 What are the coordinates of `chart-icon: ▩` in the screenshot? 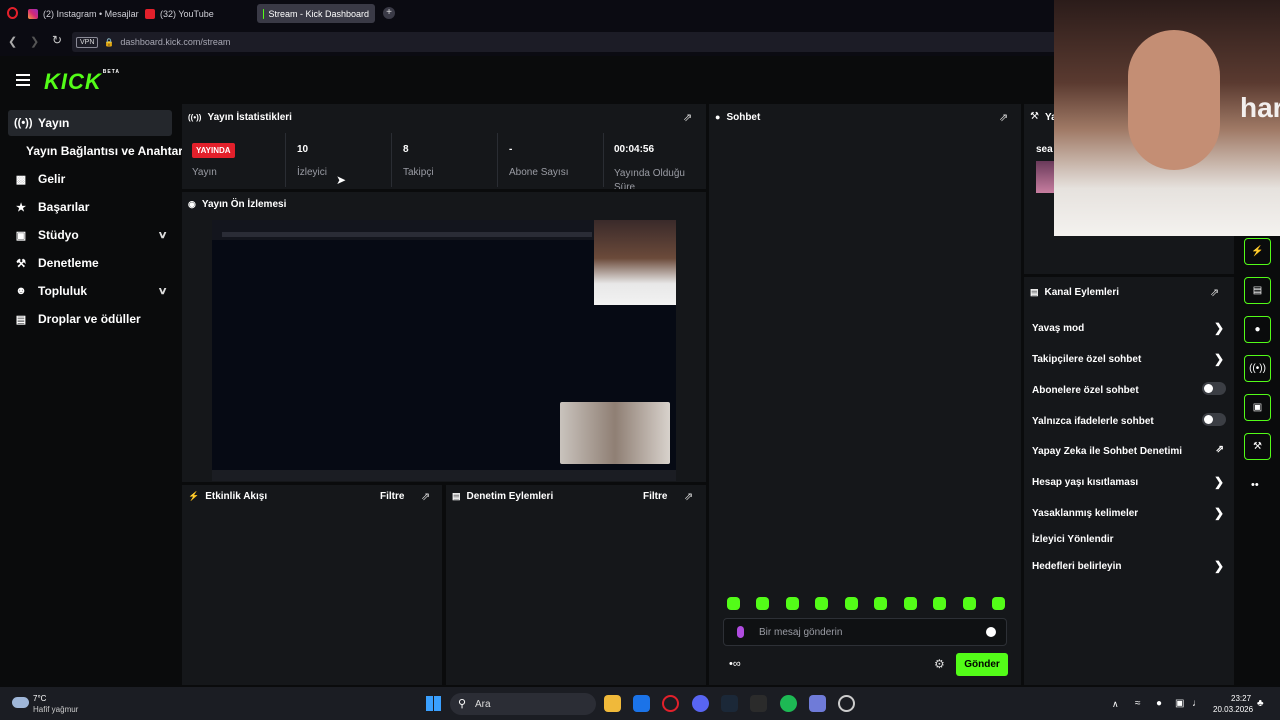 It's located at (21, 179).